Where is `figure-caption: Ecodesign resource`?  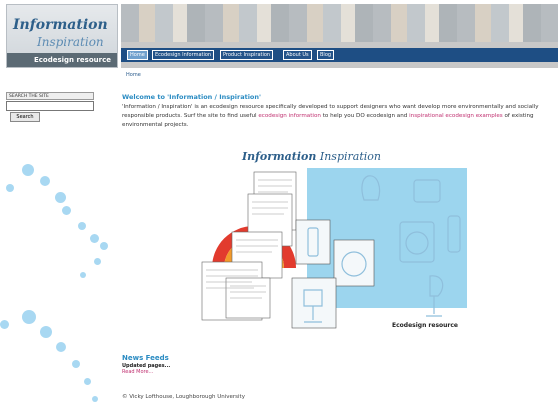 figure-caption: Ecodesign resource is located at coordinates (425, 325).